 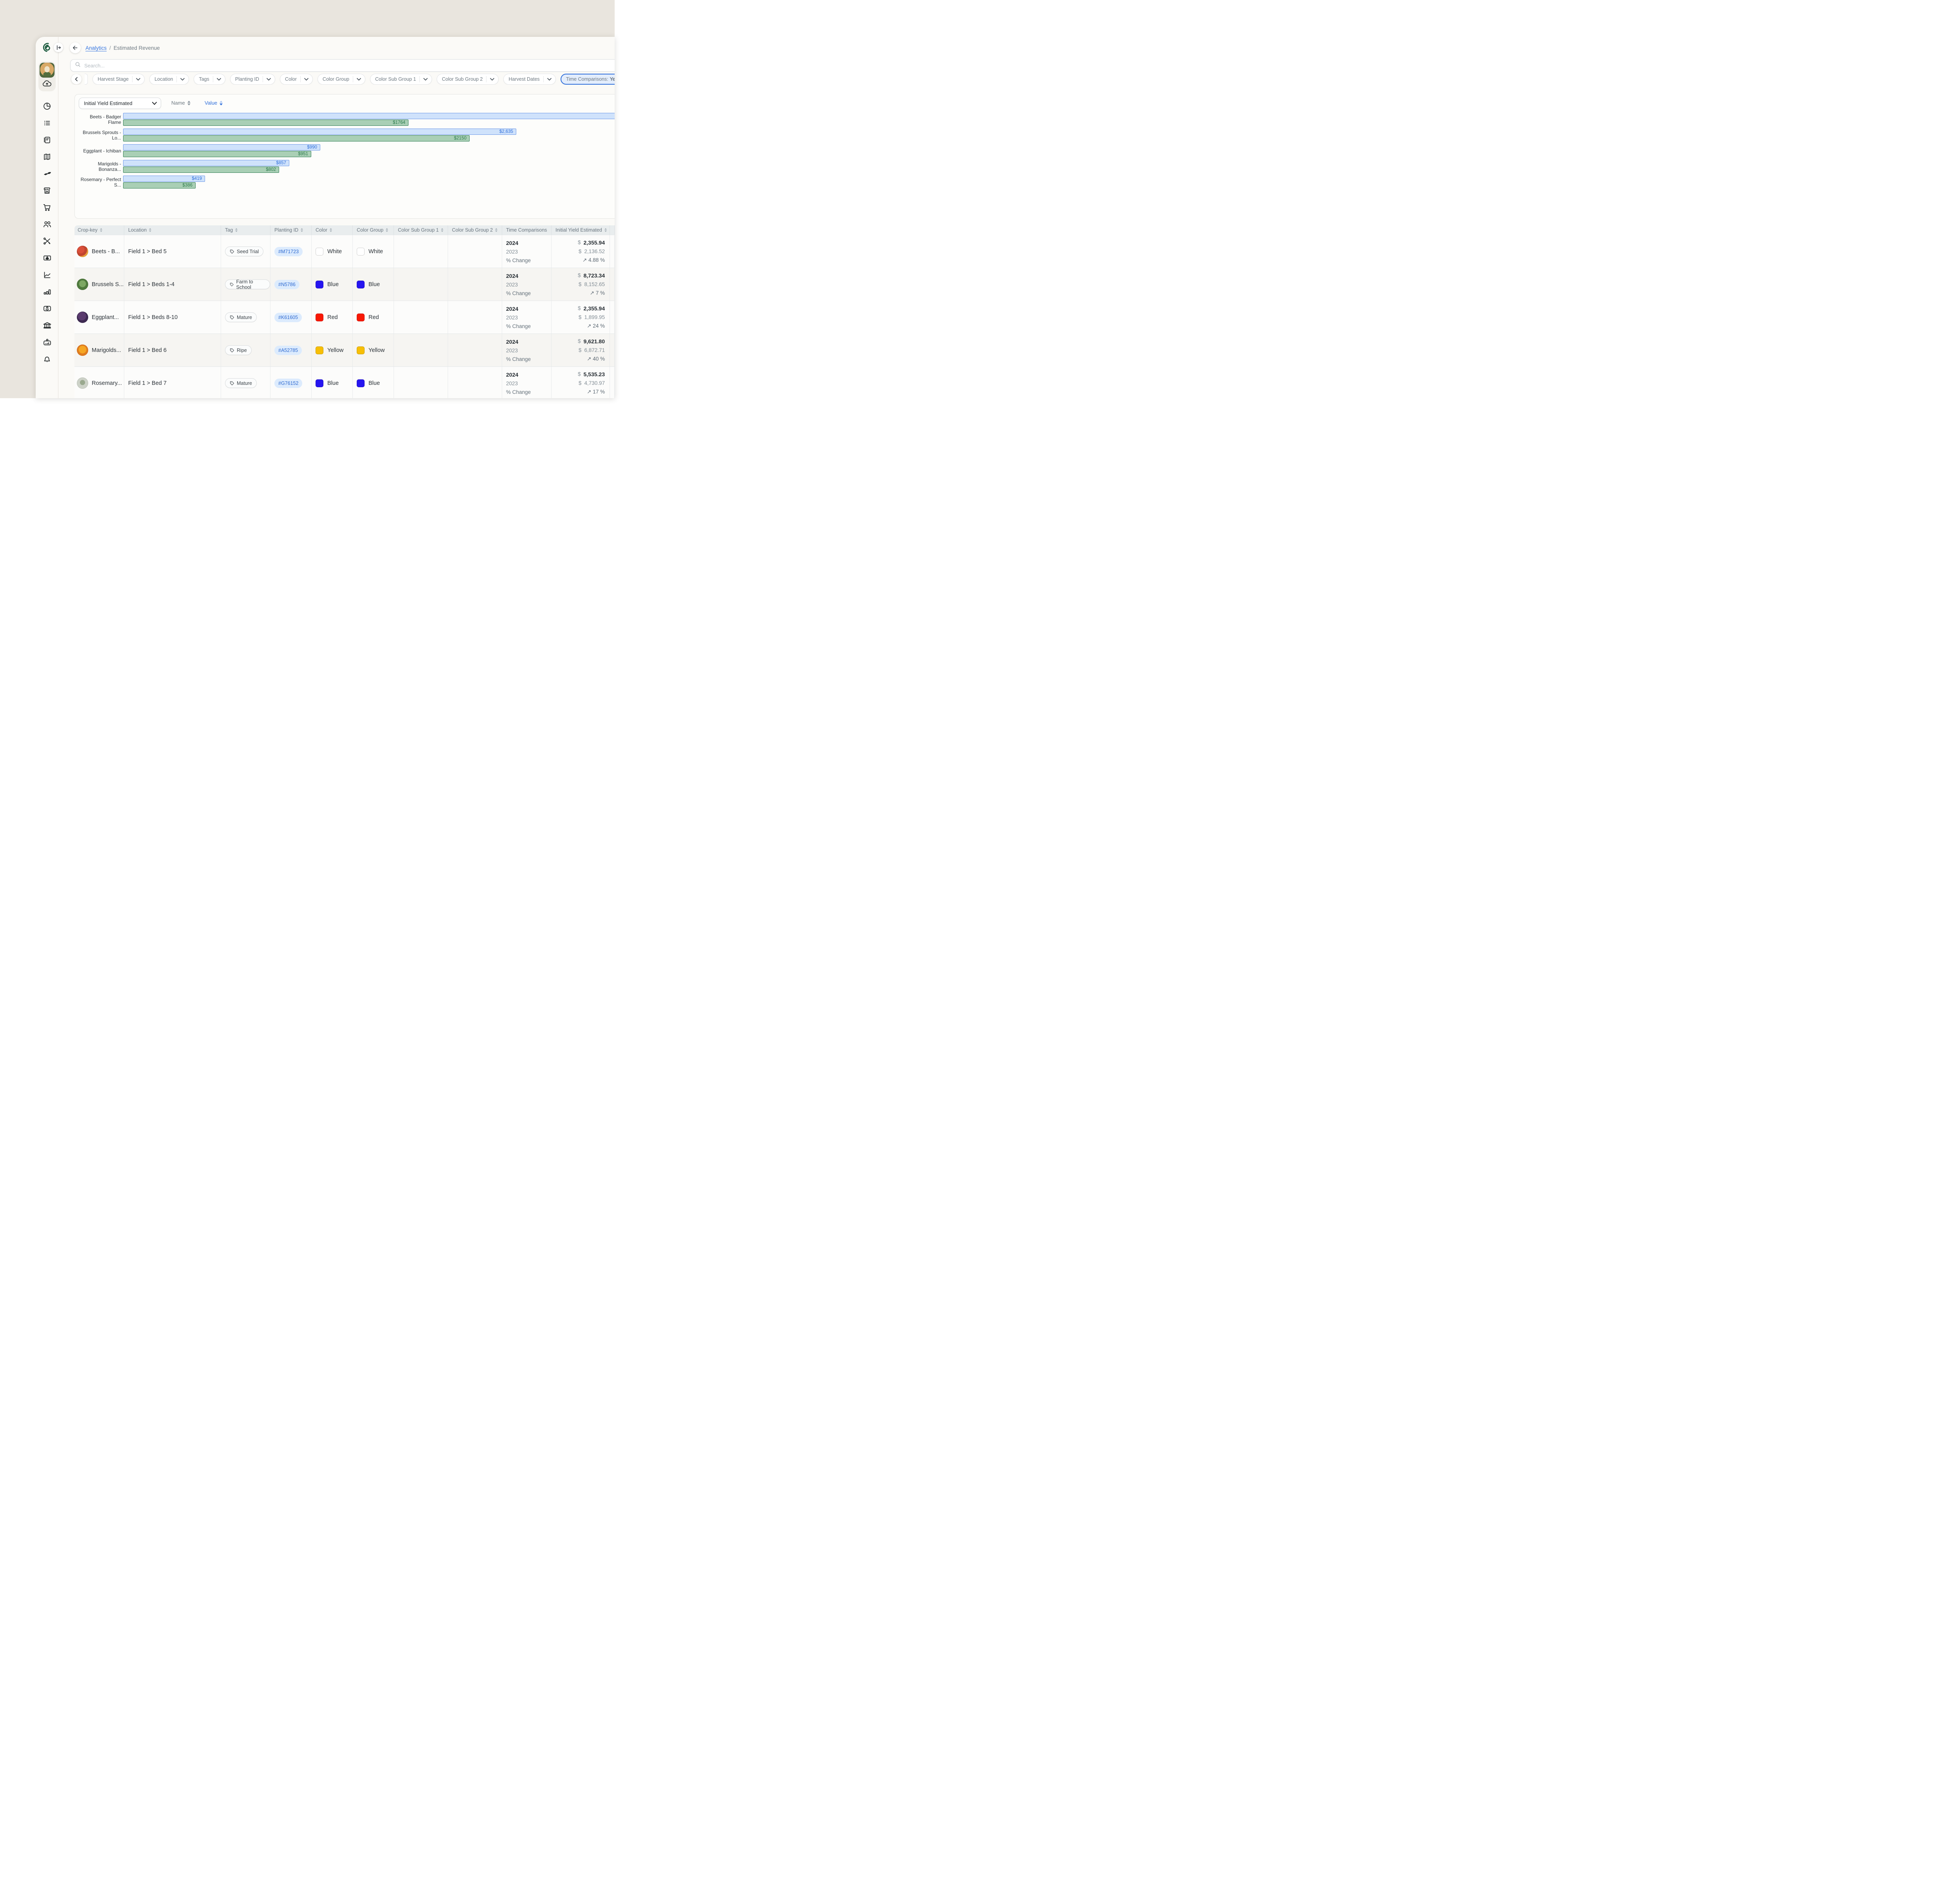 What do you see at coordinates (361, 284) in the screenshot?
I see `color-group-swatch` at bounding box center [361, 284].